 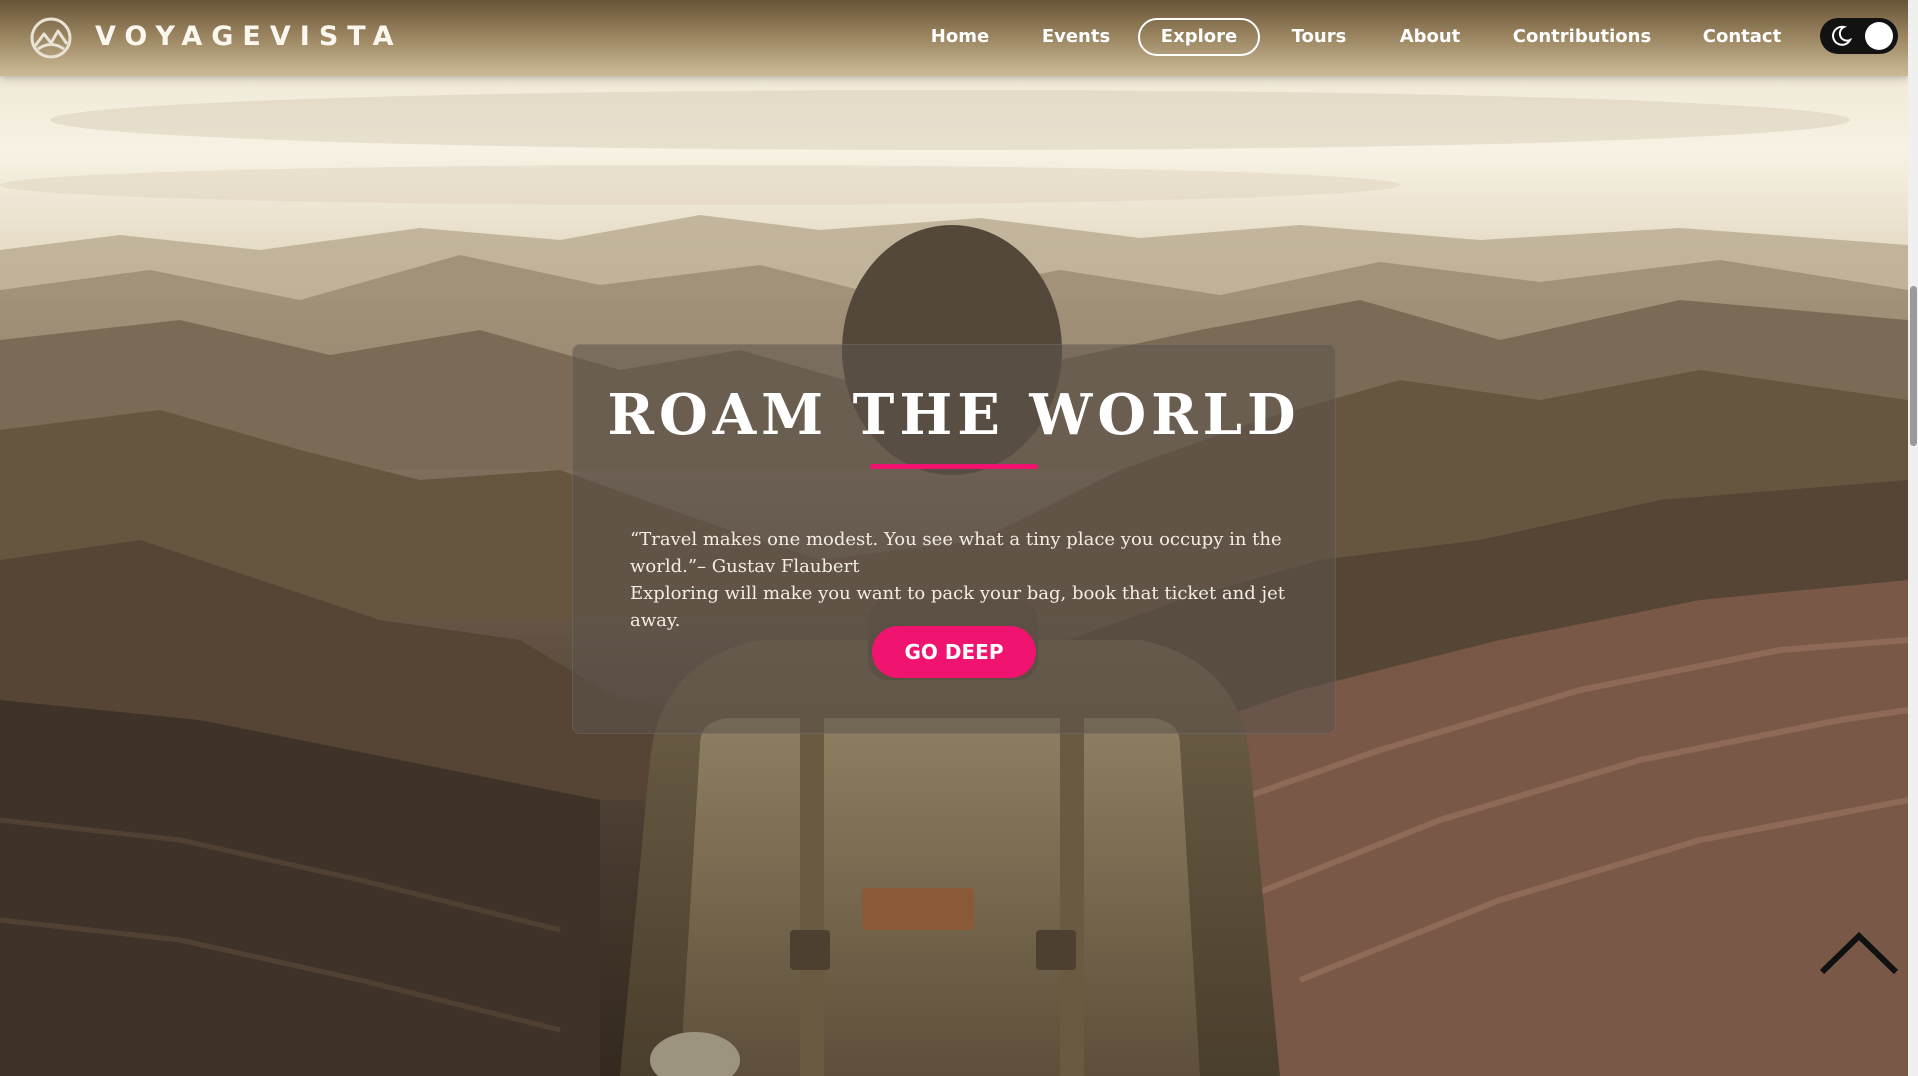 I want to click on theme-toggle, so click(x=1859, y=36).